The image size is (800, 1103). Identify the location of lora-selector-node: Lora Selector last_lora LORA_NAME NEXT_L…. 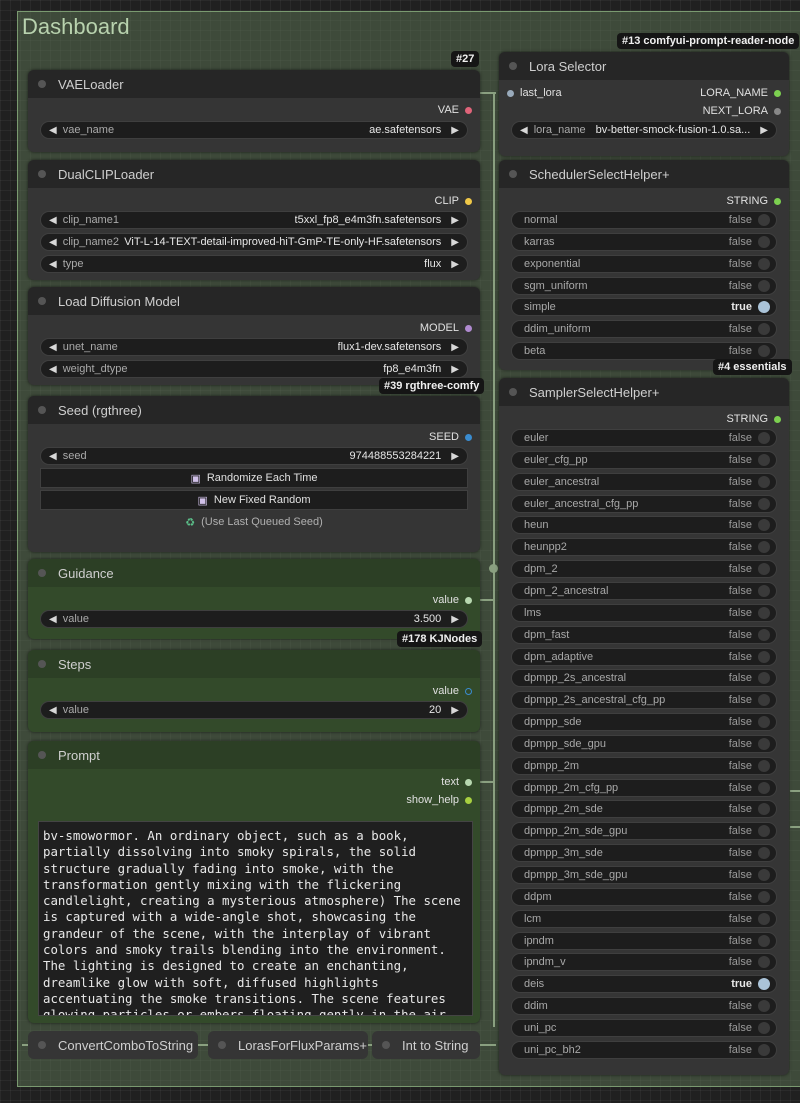
(644, 104).